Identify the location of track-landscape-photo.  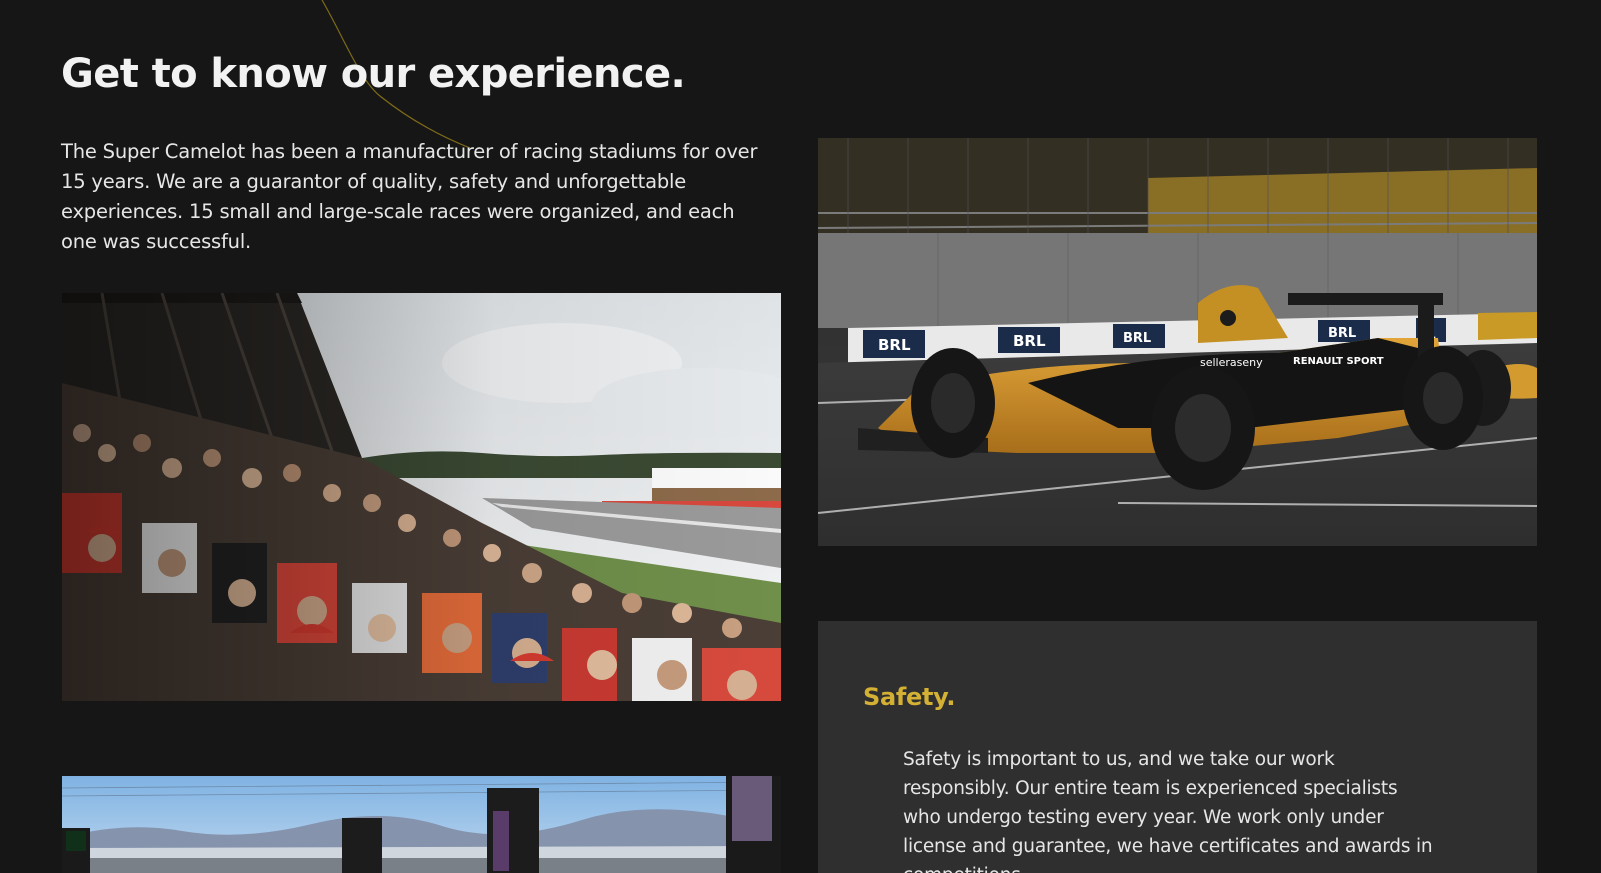
(421, 824).